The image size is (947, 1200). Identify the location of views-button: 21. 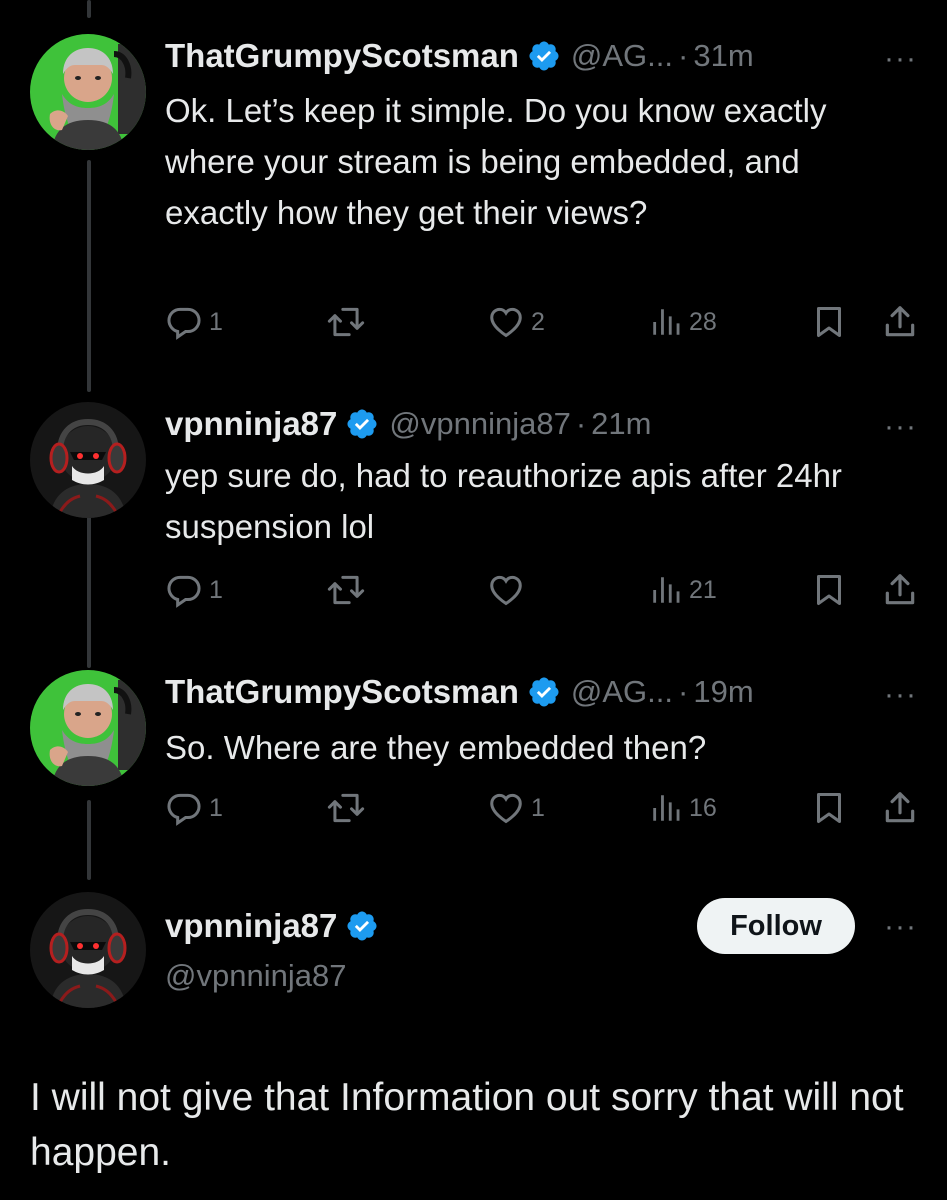
(683, 590).